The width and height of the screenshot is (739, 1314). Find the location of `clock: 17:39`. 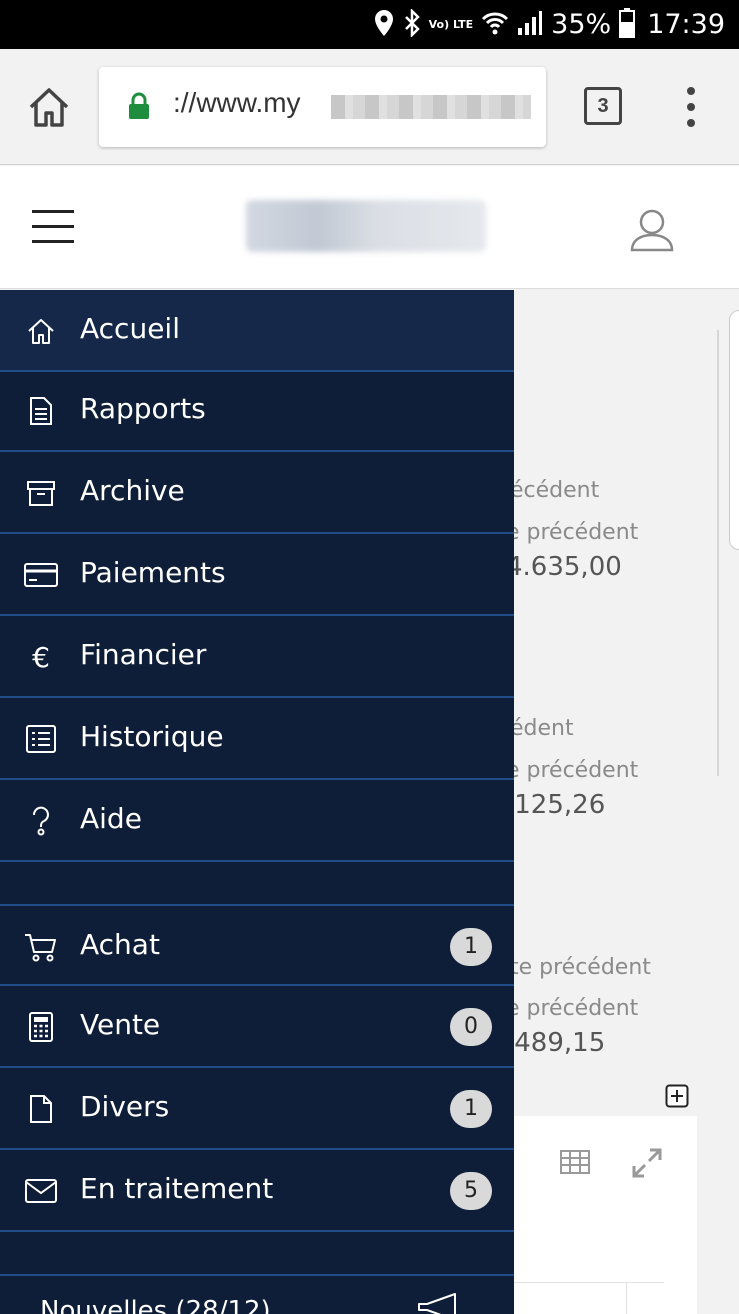

clock: 17:39 is located at coordinates (686, 24).